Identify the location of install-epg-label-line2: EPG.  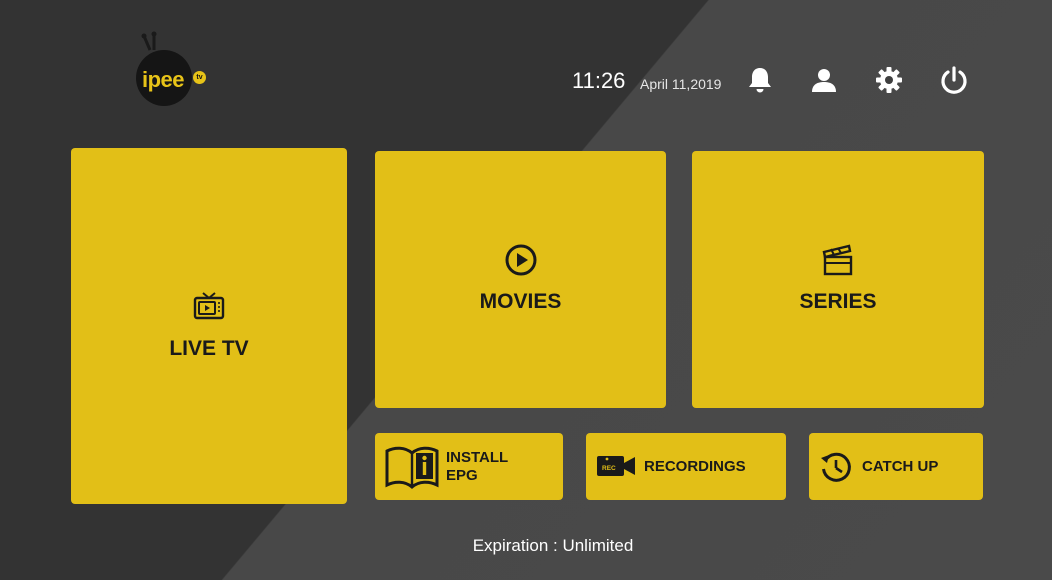
(462, 475).